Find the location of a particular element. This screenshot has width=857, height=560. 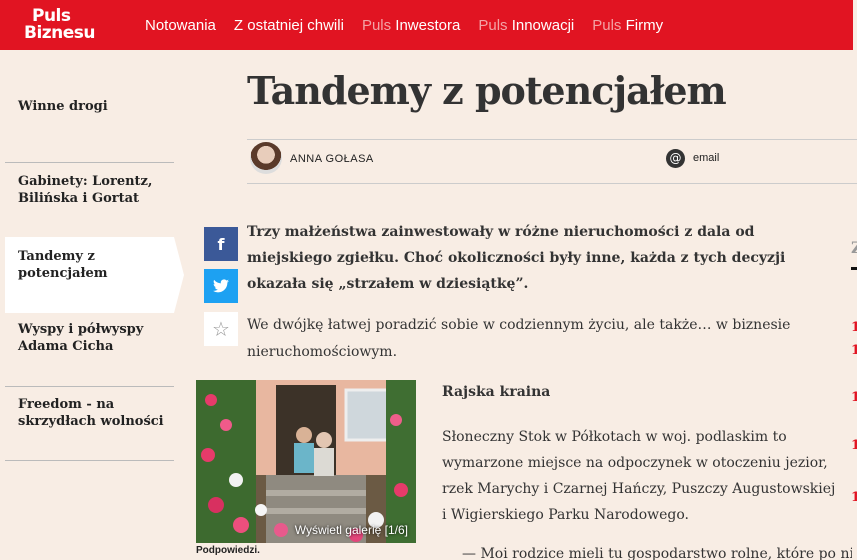

nav-item-puls-inwestora: Puls Inwestora is located at coordinates (411, 25).